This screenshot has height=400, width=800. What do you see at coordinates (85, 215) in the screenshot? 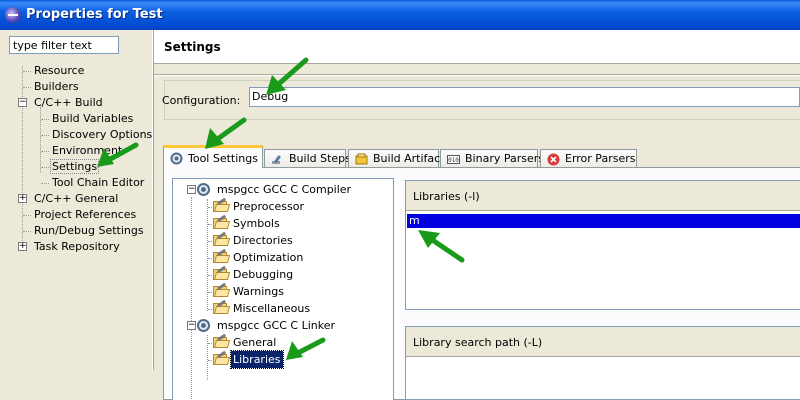
I see `nav-item-project-references: Project References` at bounding box center [85, 215].